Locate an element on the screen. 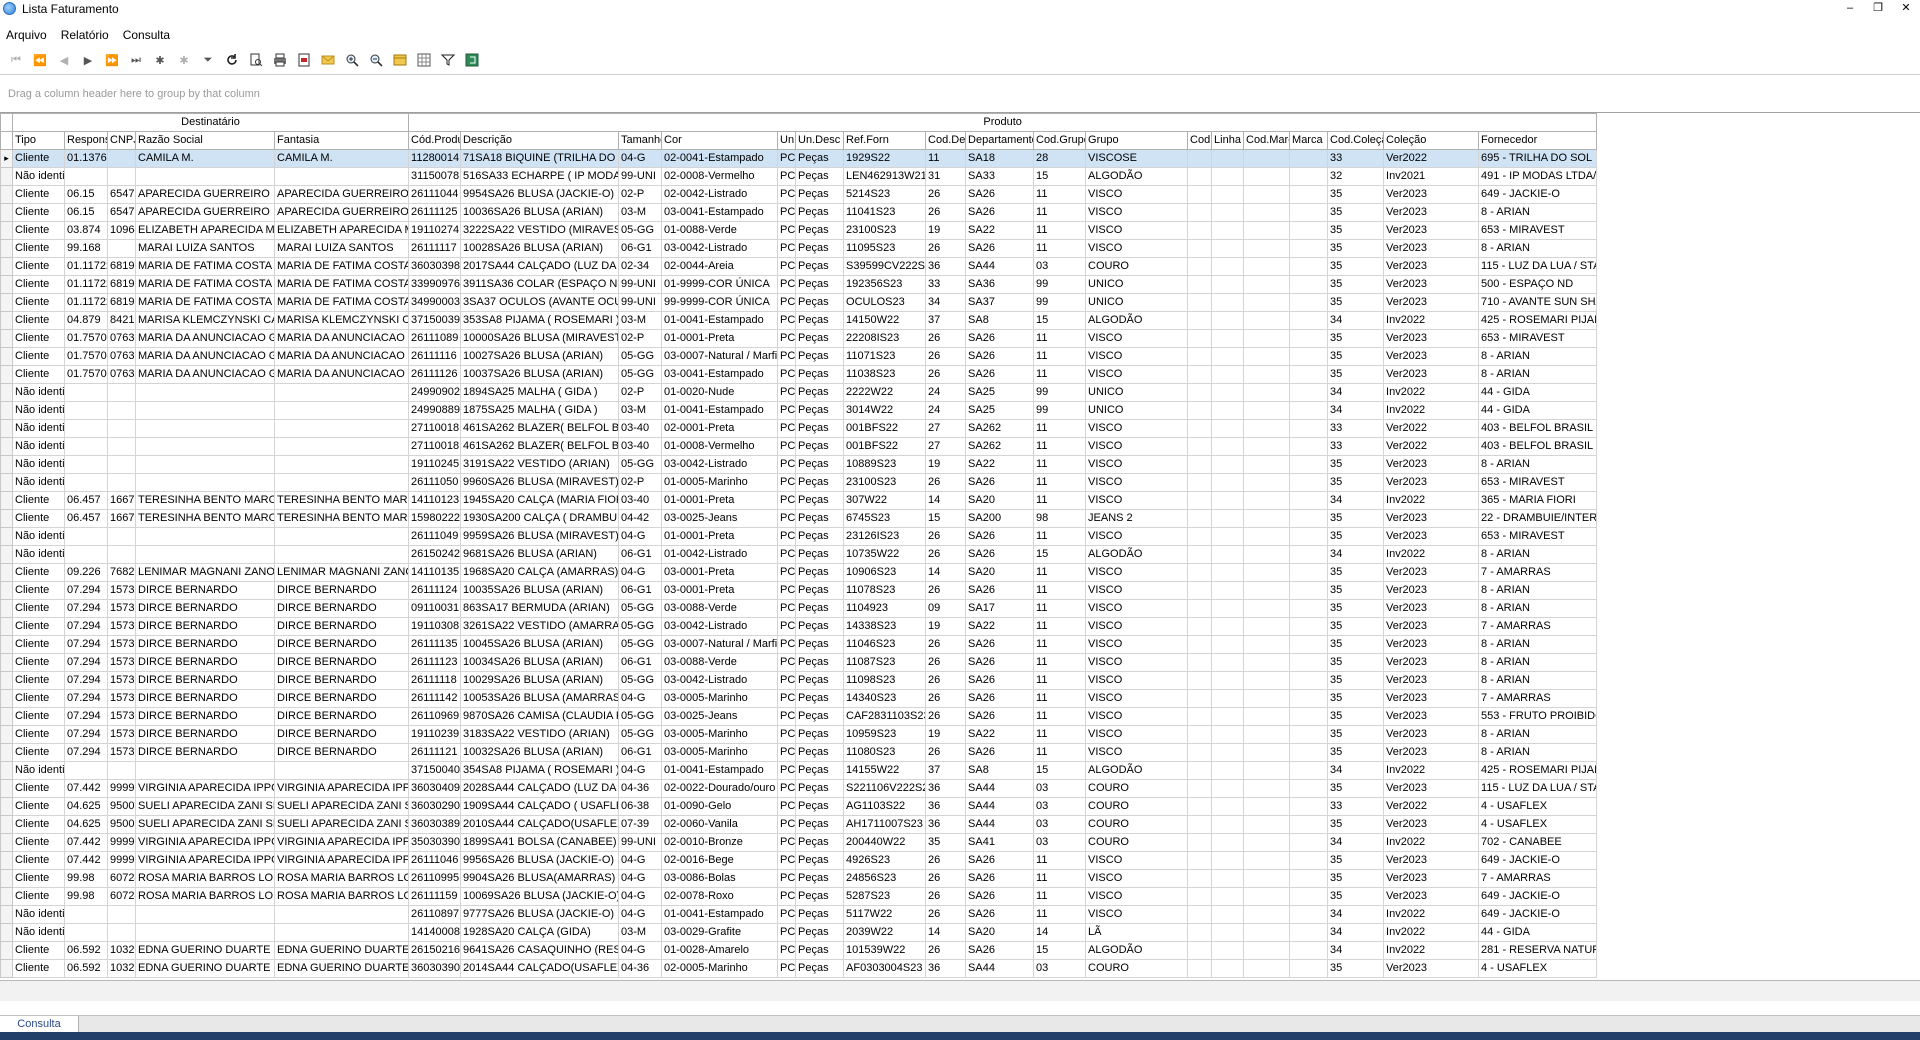 Image resolution: width=1920 pixels, height=1040 pixels. table-cell: 9777SA26 BLUSA (JACKIE-O) is located at coordinates (540, 914).